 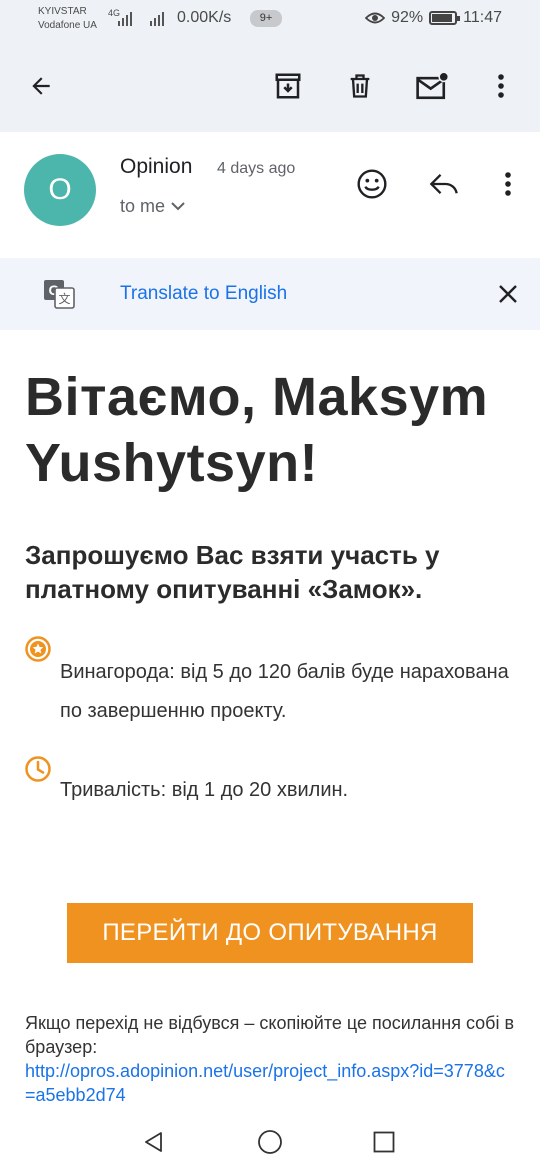 What do you see at coordinates (204, 790) in the screenshot?
I see `duration-text: Тривалість: від 1 до 20 хвилин.` at bounding box center [204, 790].